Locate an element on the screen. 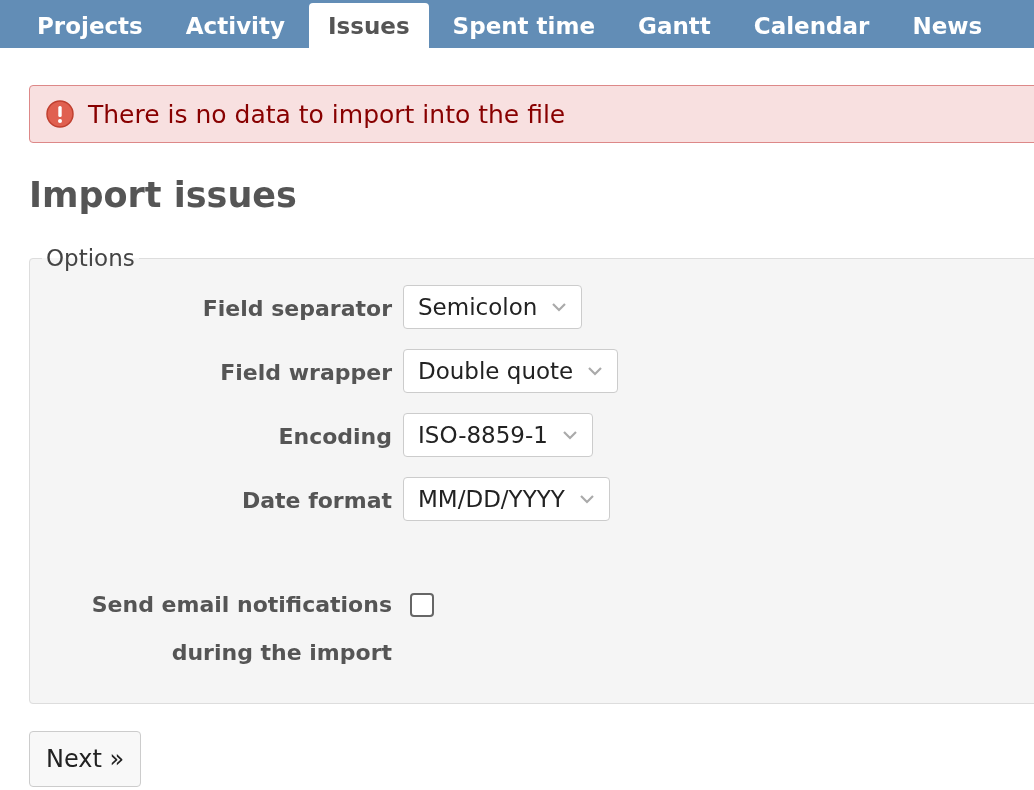 This screenshot has height=790, width=1034. nav-tab: News is located at coordinates (947, 25).